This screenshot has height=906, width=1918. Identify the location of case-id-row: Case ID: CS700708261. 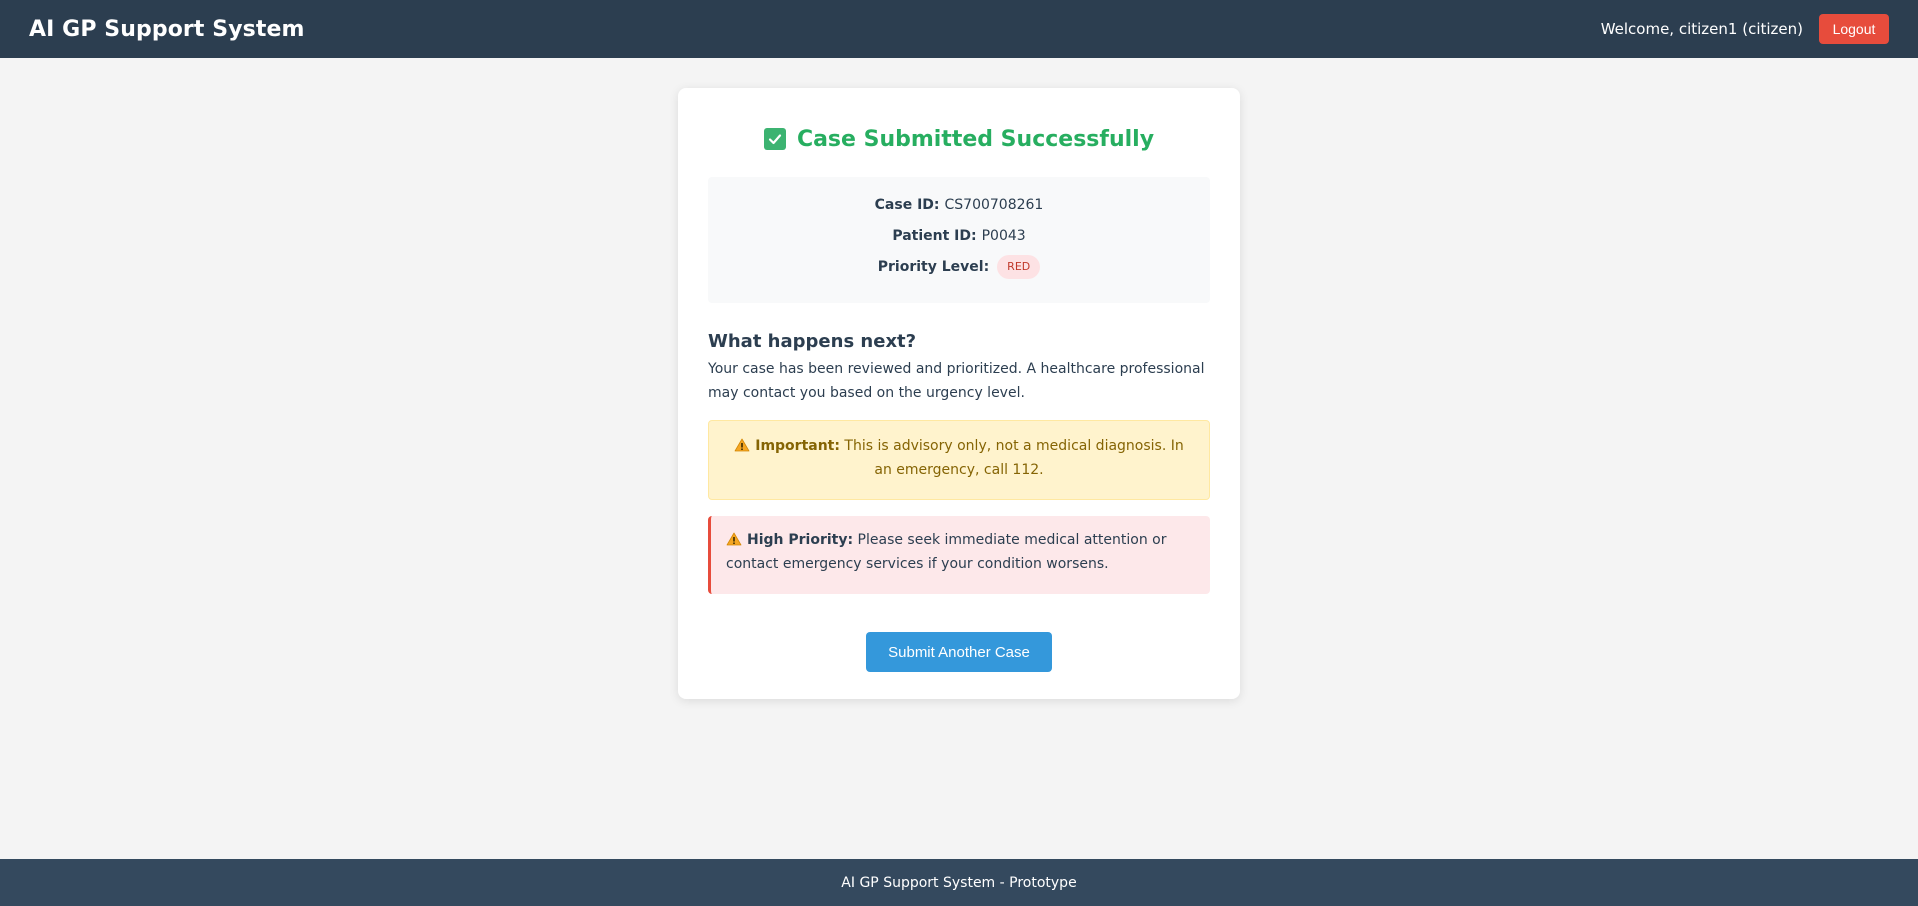
(959, 209).